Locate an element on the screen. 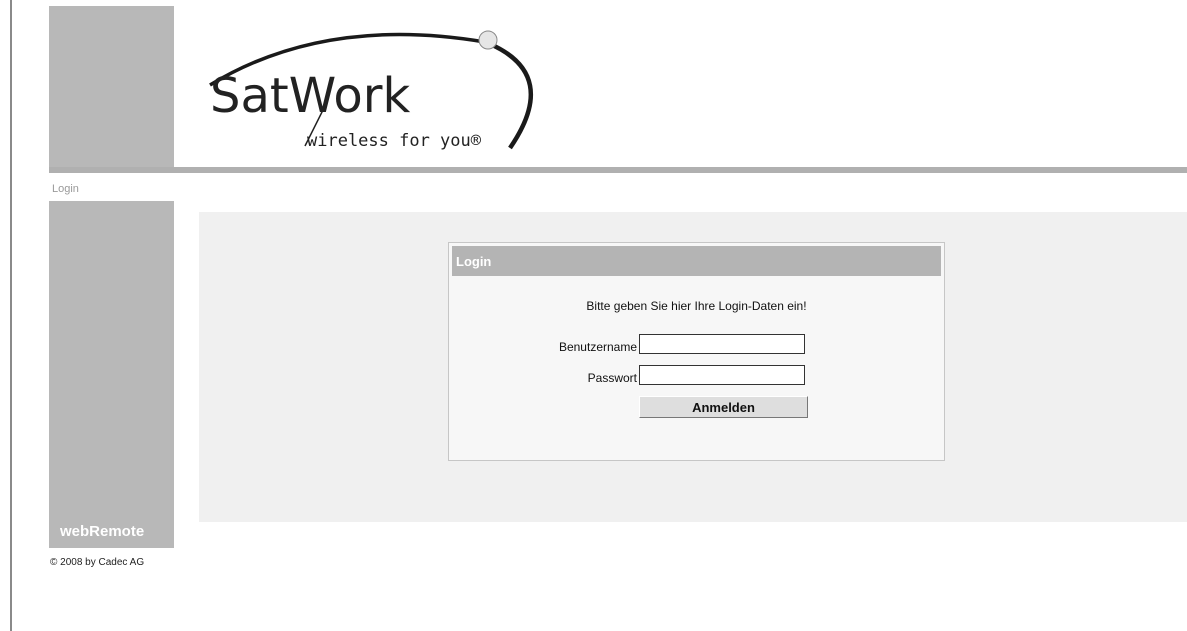 The height and width of the screenshot is (631, 1187). copyright-text: © 2008 by Cadec AG is located at coordinates (97, 562).